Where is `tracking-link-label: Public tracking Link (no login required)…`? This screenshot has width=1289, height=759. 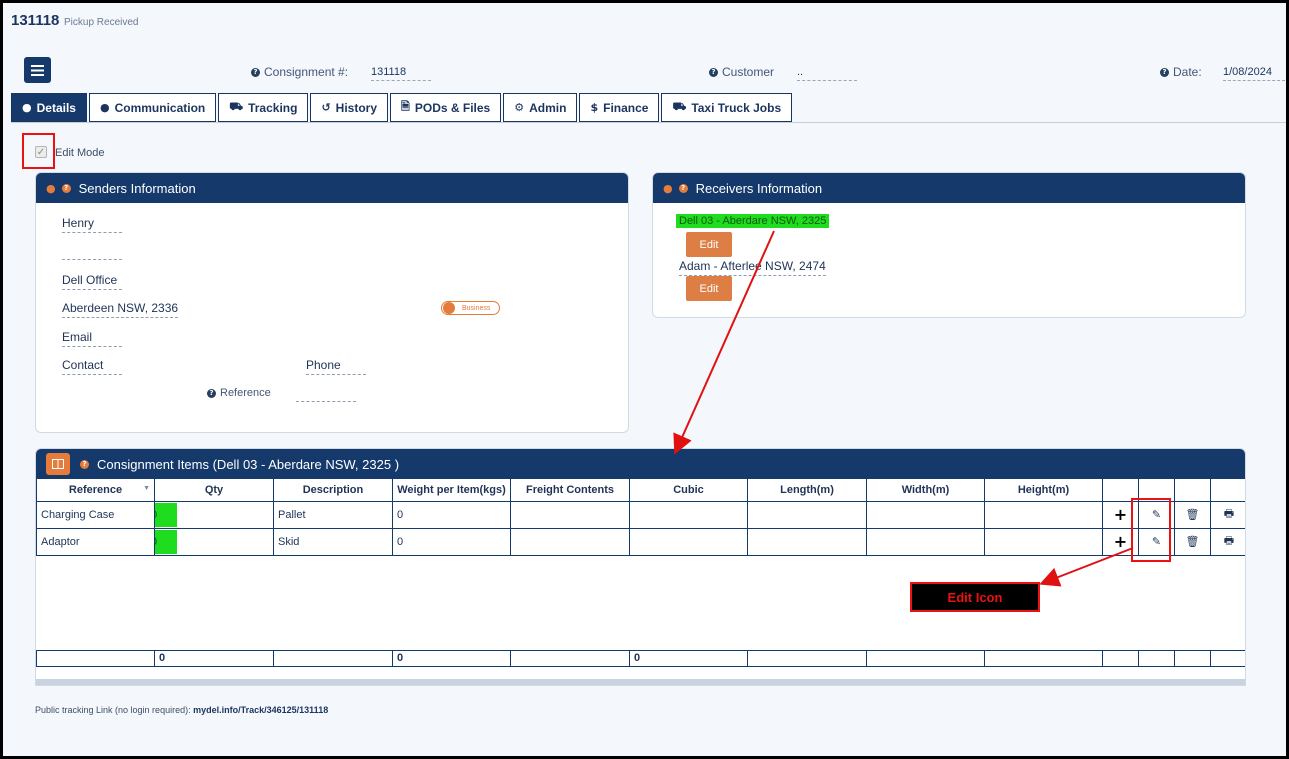 tracking-link-label: Public tracking Link (no login required)… is located at coordinates (113, 710).